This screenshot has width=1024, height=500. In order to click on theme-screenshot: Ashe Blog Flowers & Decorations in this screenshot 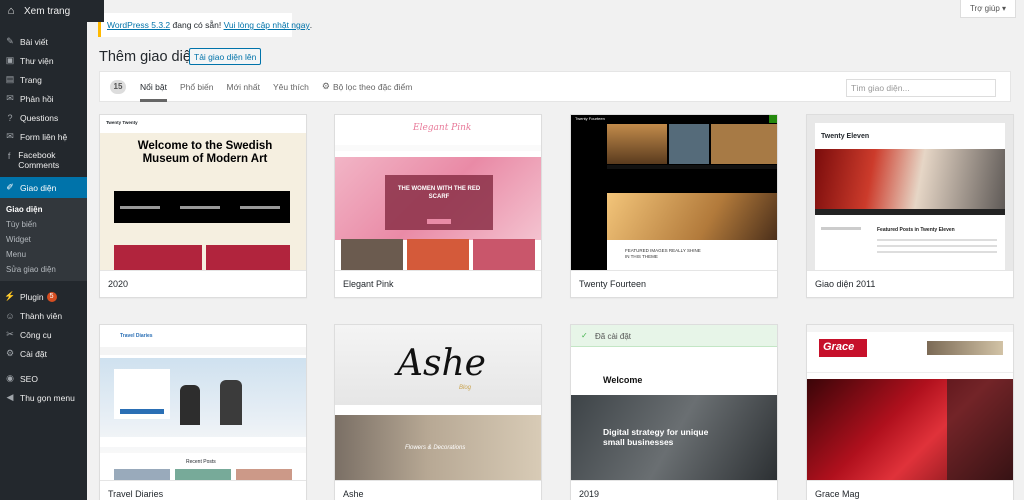, I will do `click(438, 402)`.